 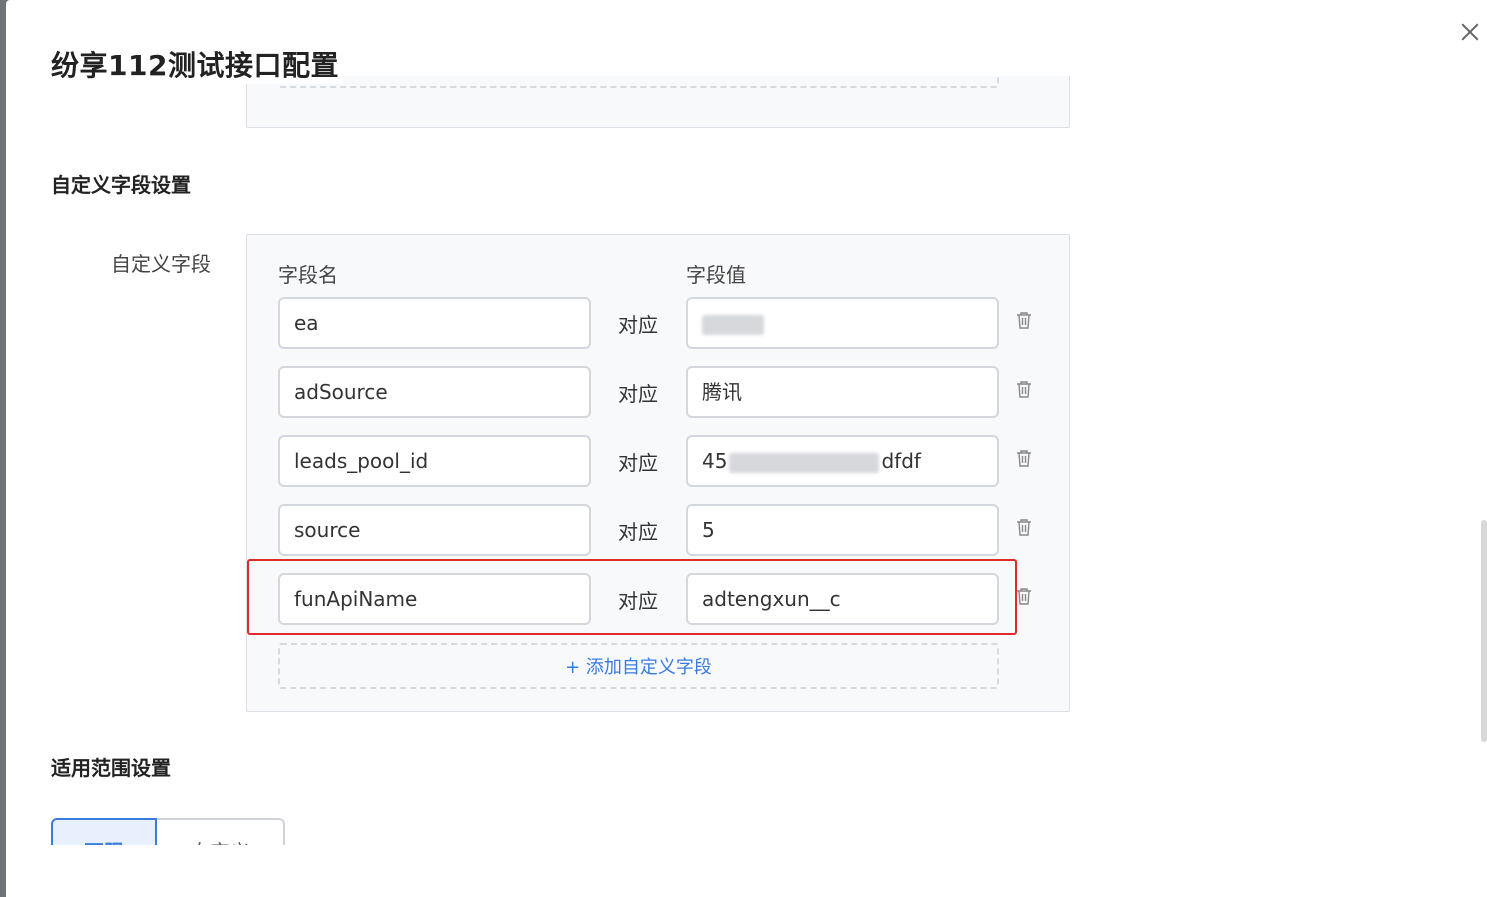 What do you see at coordinates (434, 323) in the screenshot?
I see `field-name-input: ea` at bounding box center [434, 323].